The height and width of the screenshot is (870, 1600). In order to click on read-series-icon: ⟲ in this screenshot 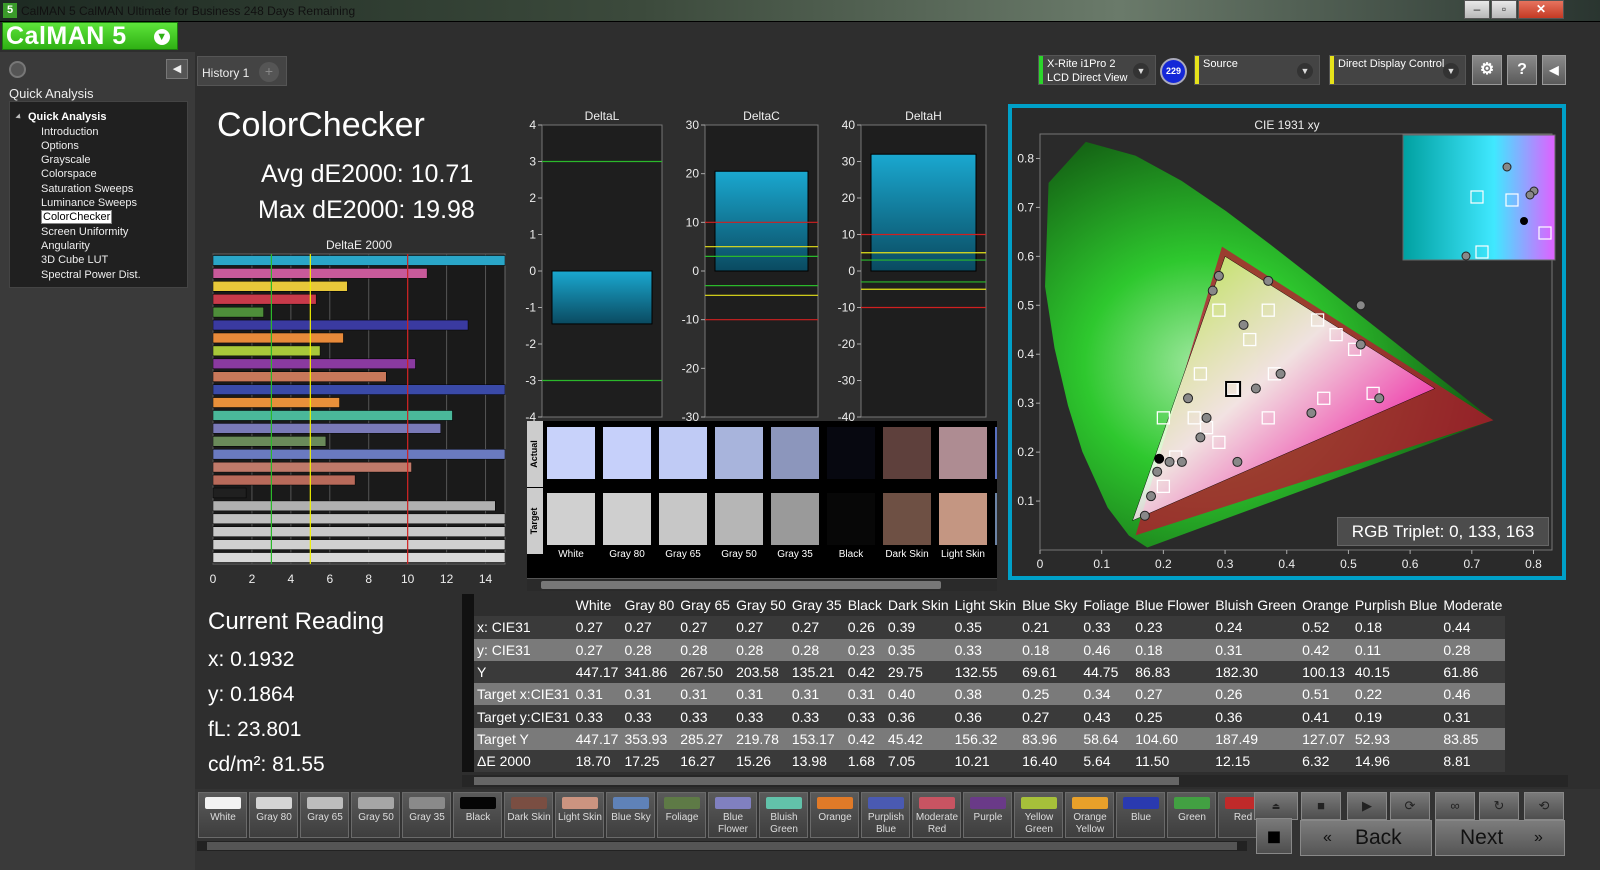, I will do `click(1544, 806)`.